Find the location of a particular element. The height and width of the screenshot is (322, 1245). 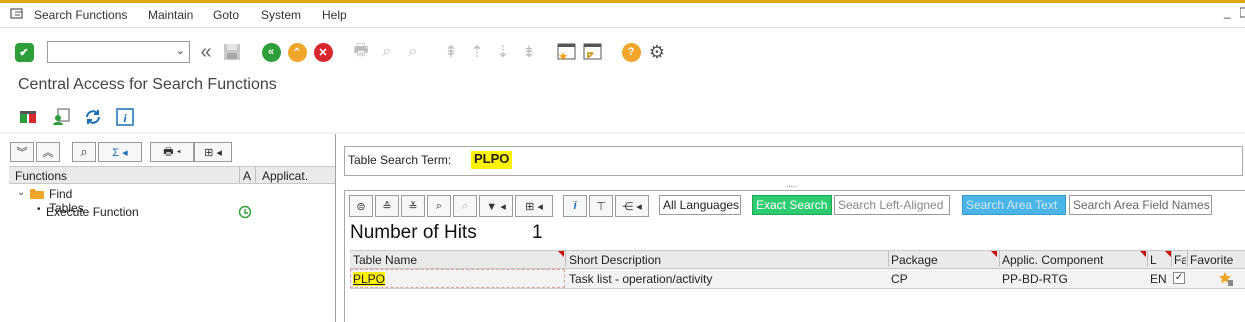

print-dropdown-button: 🖶 ◂ is located at coordinates (172, 152).